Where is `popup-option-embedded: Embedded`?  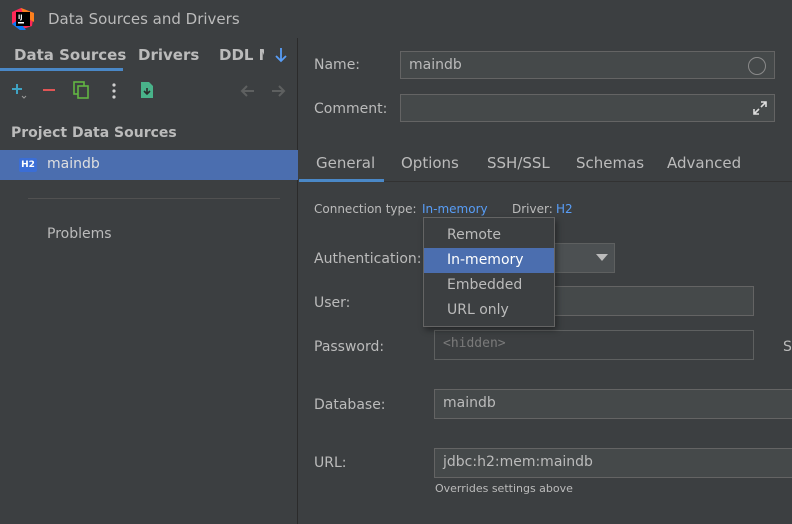
popup-option-embedded: Embedded is located at coordinates (489, 285).